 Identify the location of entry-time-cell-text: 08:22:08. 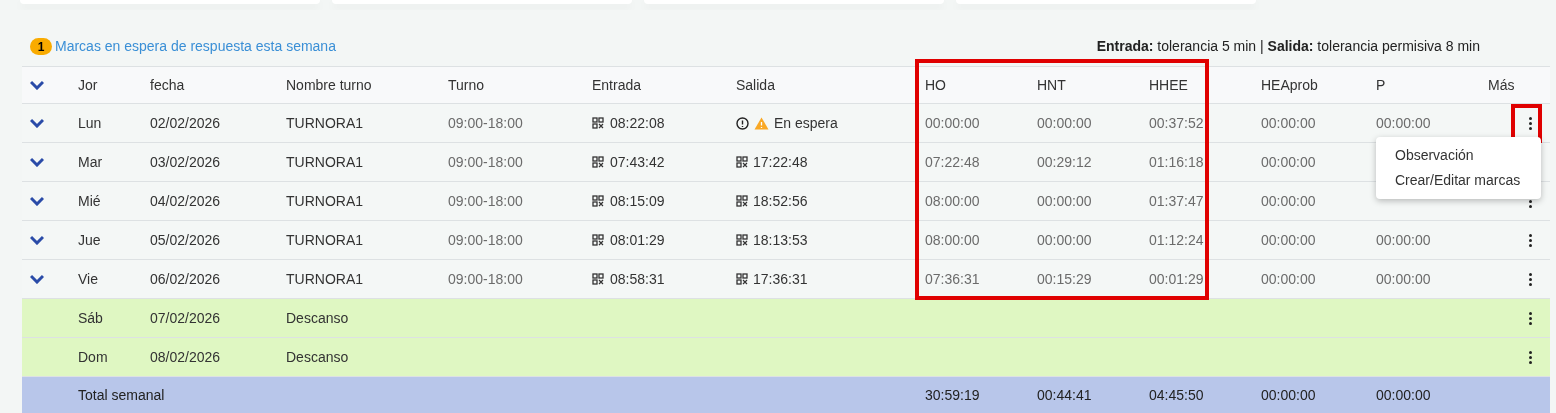
(637, 123).